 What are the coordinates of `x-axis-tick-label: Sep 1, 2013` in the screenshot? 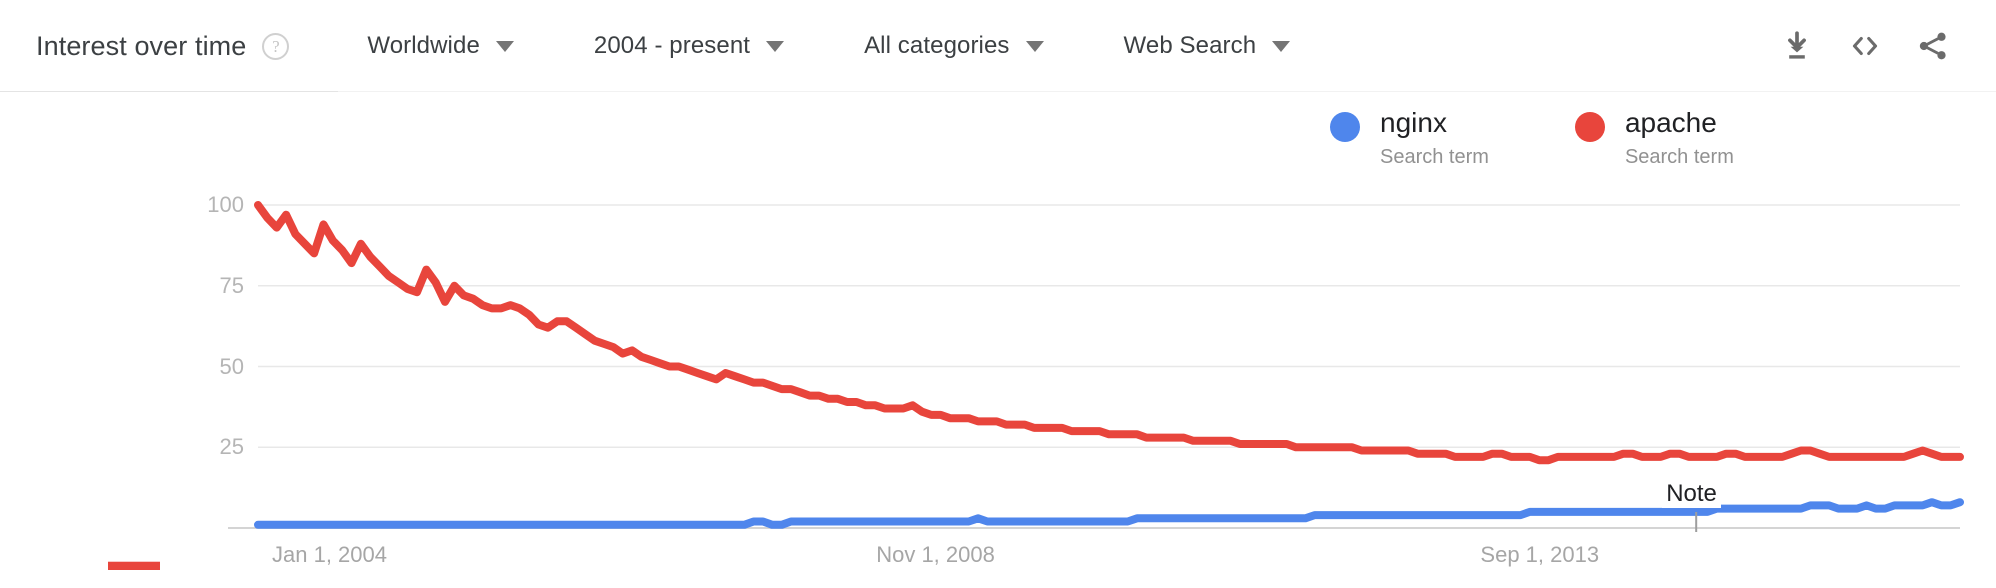 It's located at (1540, 554).